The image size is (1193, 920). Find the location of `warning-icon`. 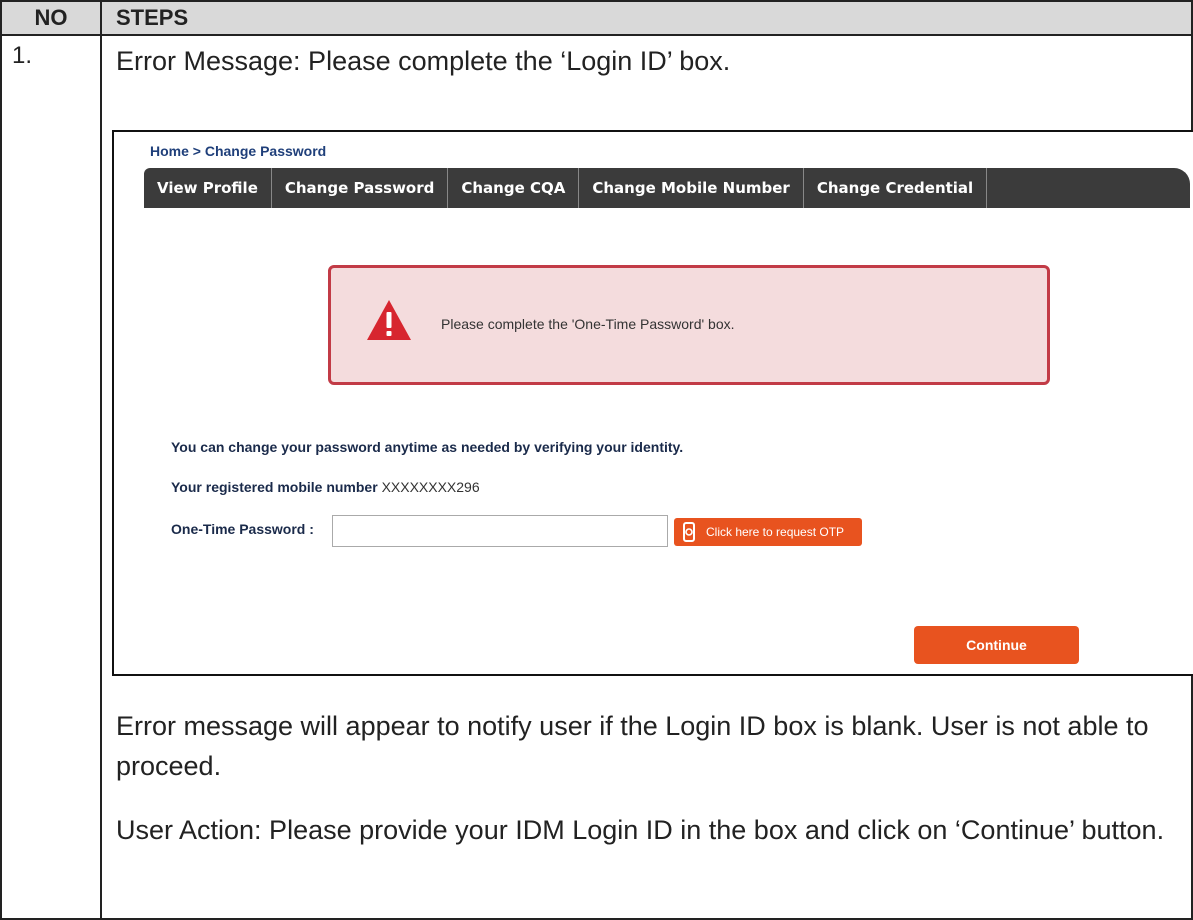

warning-icon is located at coordinates (389, 320).